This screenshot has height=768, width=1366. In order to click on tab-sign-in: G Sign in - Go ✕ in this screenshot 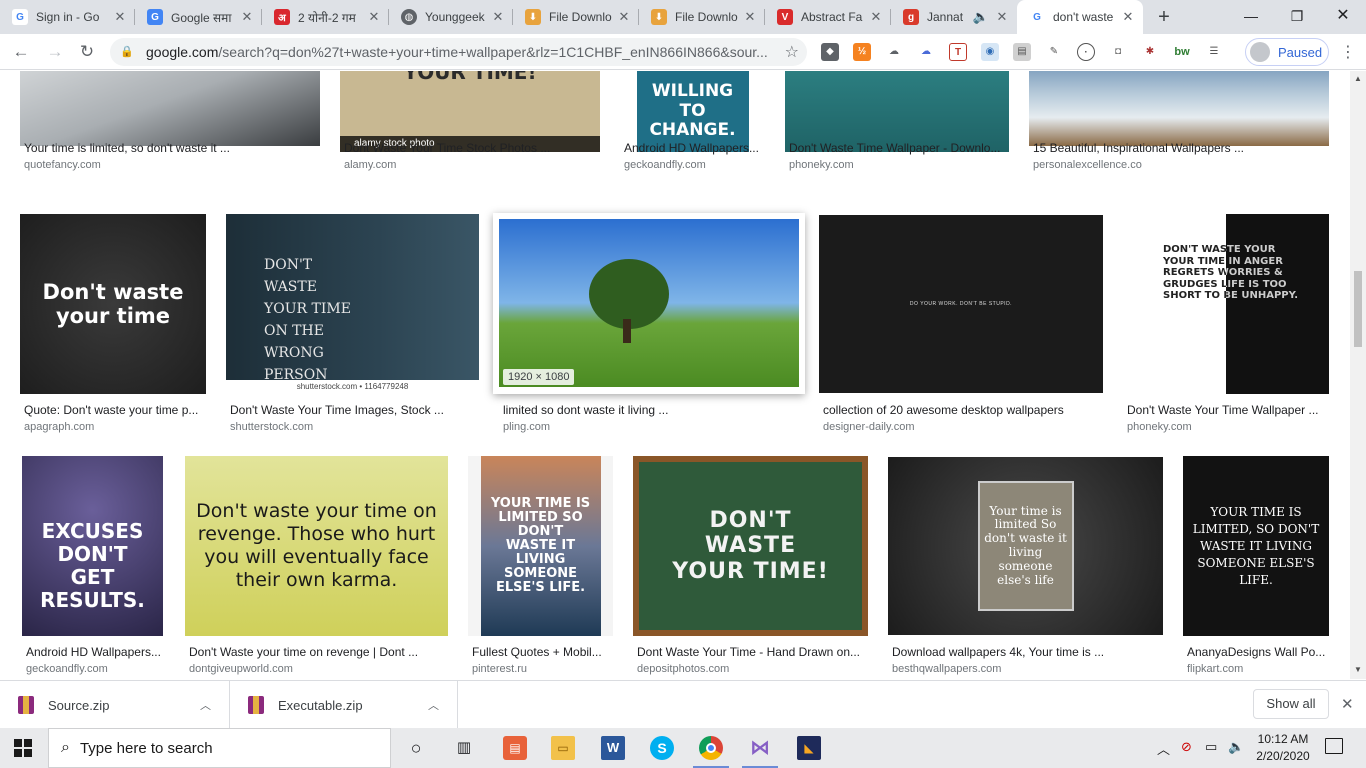, I will do `click(67, 17)`.